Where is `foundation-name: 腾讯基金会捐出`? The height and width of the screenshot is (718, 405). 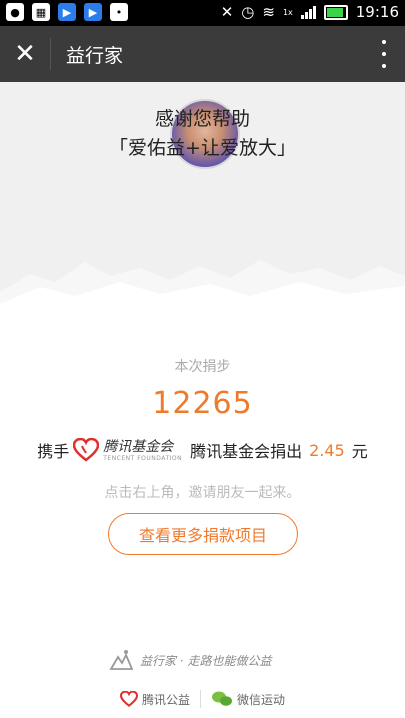 foundation-name: 腾讯基金会捐出 is located at coordinates (246, 451).